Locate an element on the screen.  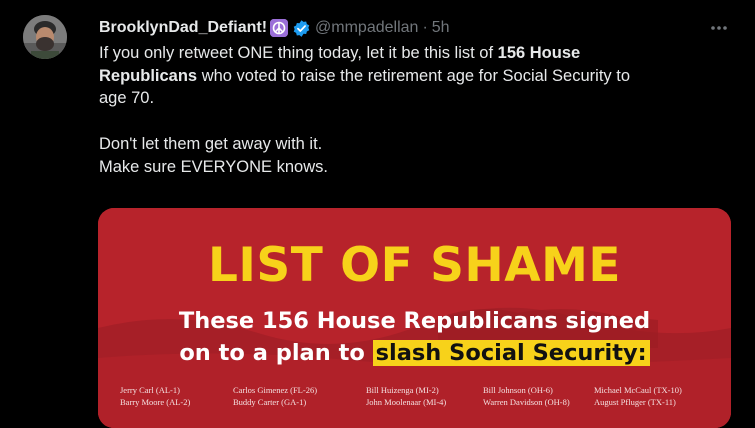
verified-badge-icon is located at coordinates (301, 28).